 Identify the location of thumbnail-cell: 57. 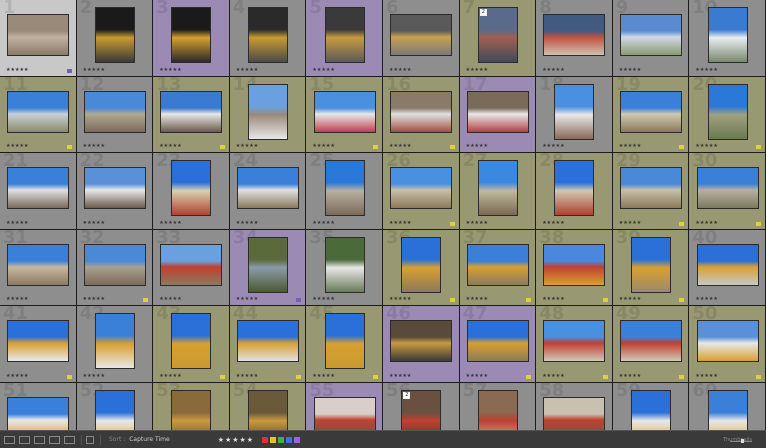
(498, 406).